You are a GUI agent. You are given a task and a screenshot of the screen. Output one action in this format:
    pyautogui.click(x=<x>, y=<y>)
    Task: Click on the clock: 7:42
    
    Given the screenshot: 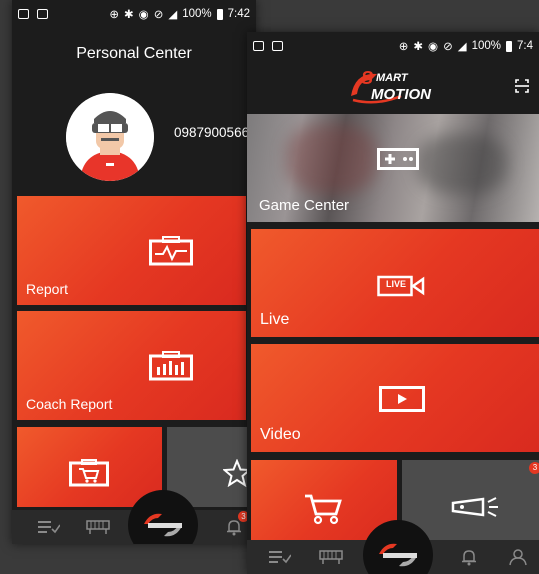 What is the action you would take?
    pyautogui.click(x=238, y=14)
    